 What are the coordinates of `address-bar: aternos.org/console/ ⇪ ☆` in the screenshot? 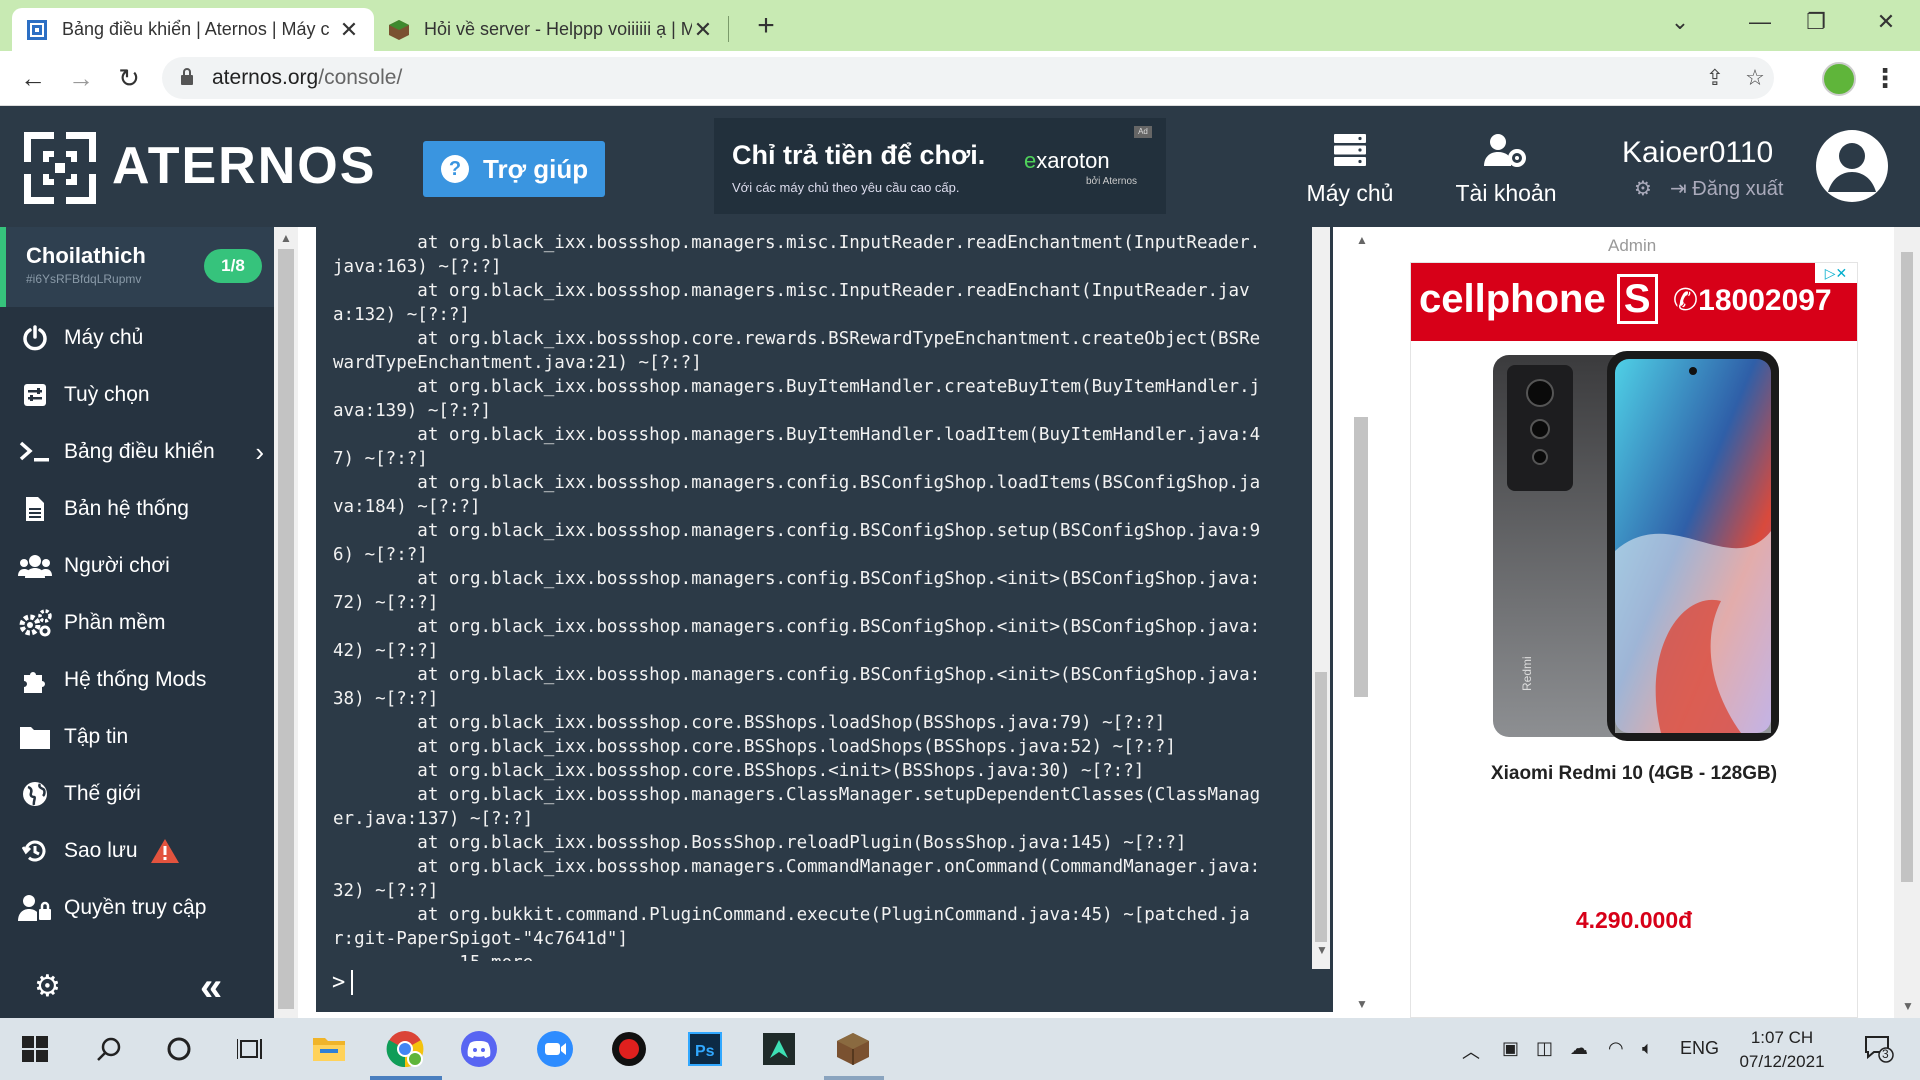 It's located at (968, 78).